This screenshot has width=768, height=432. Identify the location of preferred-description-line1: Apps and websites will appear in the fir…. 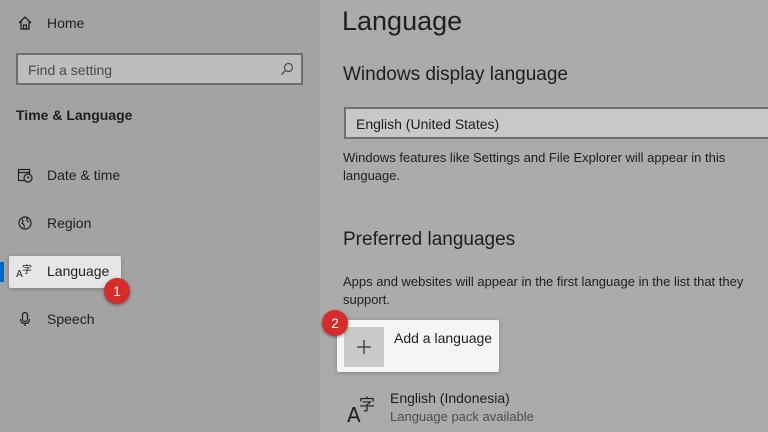
(543, 281).